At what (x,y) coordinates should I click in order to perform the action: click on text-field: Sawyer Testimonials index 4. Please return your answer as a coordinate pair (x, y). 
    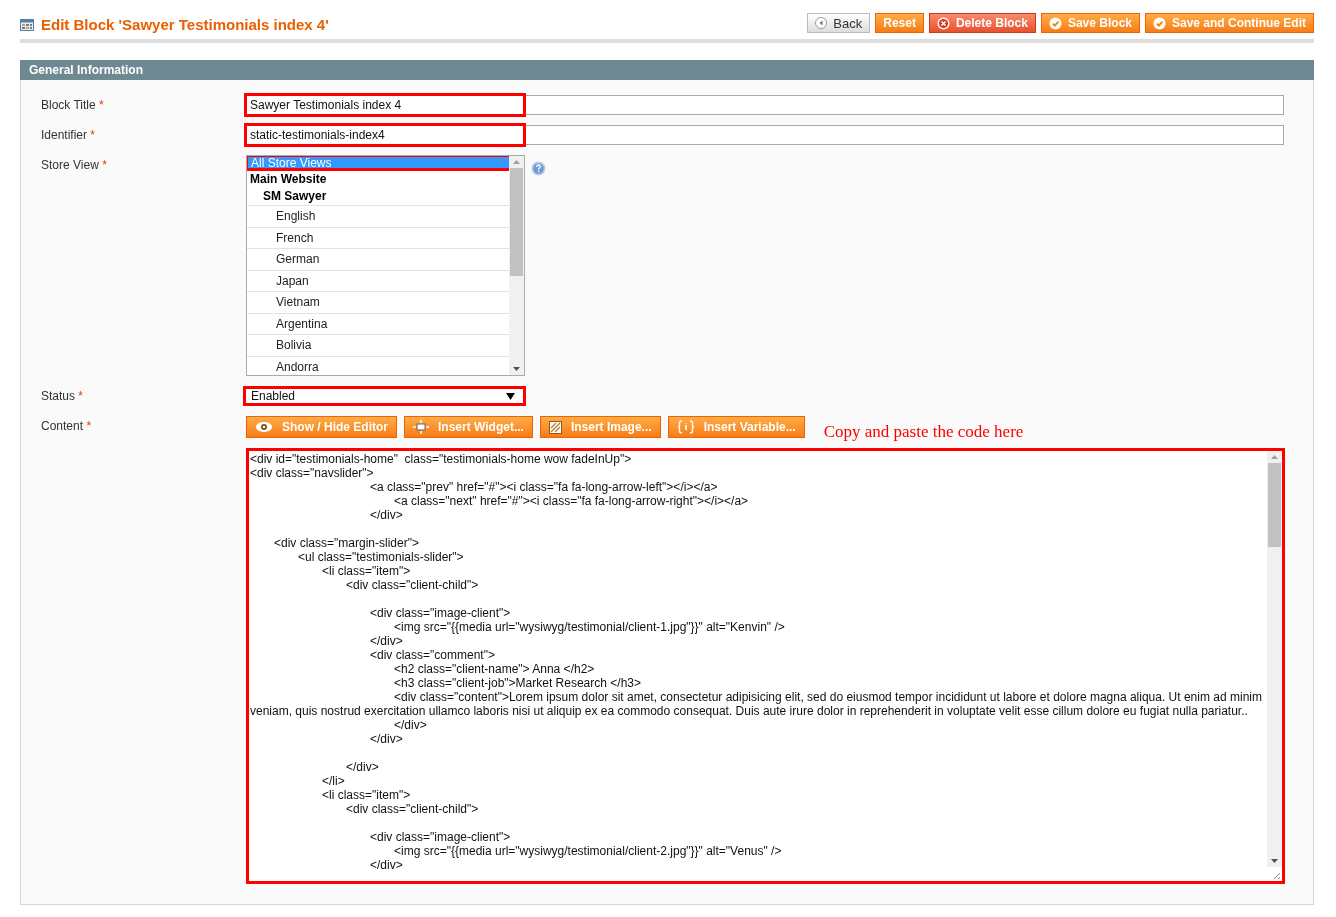
    Looking at the image, I should click on (765, 105).